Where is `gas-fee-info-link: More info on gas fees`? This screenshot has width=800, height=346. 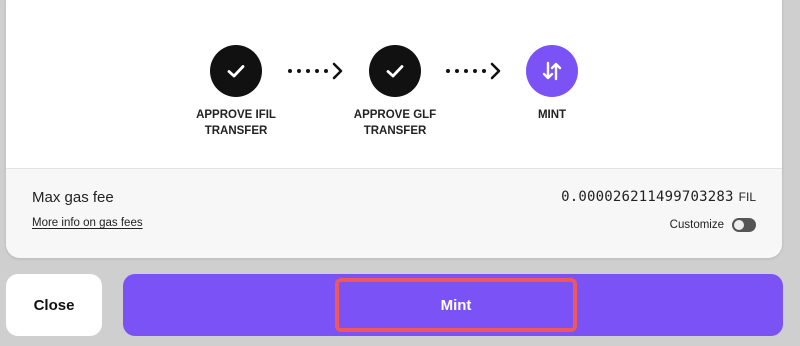
gas-fee-info-link: More info on gas fees is located at coordinates (87, 223).